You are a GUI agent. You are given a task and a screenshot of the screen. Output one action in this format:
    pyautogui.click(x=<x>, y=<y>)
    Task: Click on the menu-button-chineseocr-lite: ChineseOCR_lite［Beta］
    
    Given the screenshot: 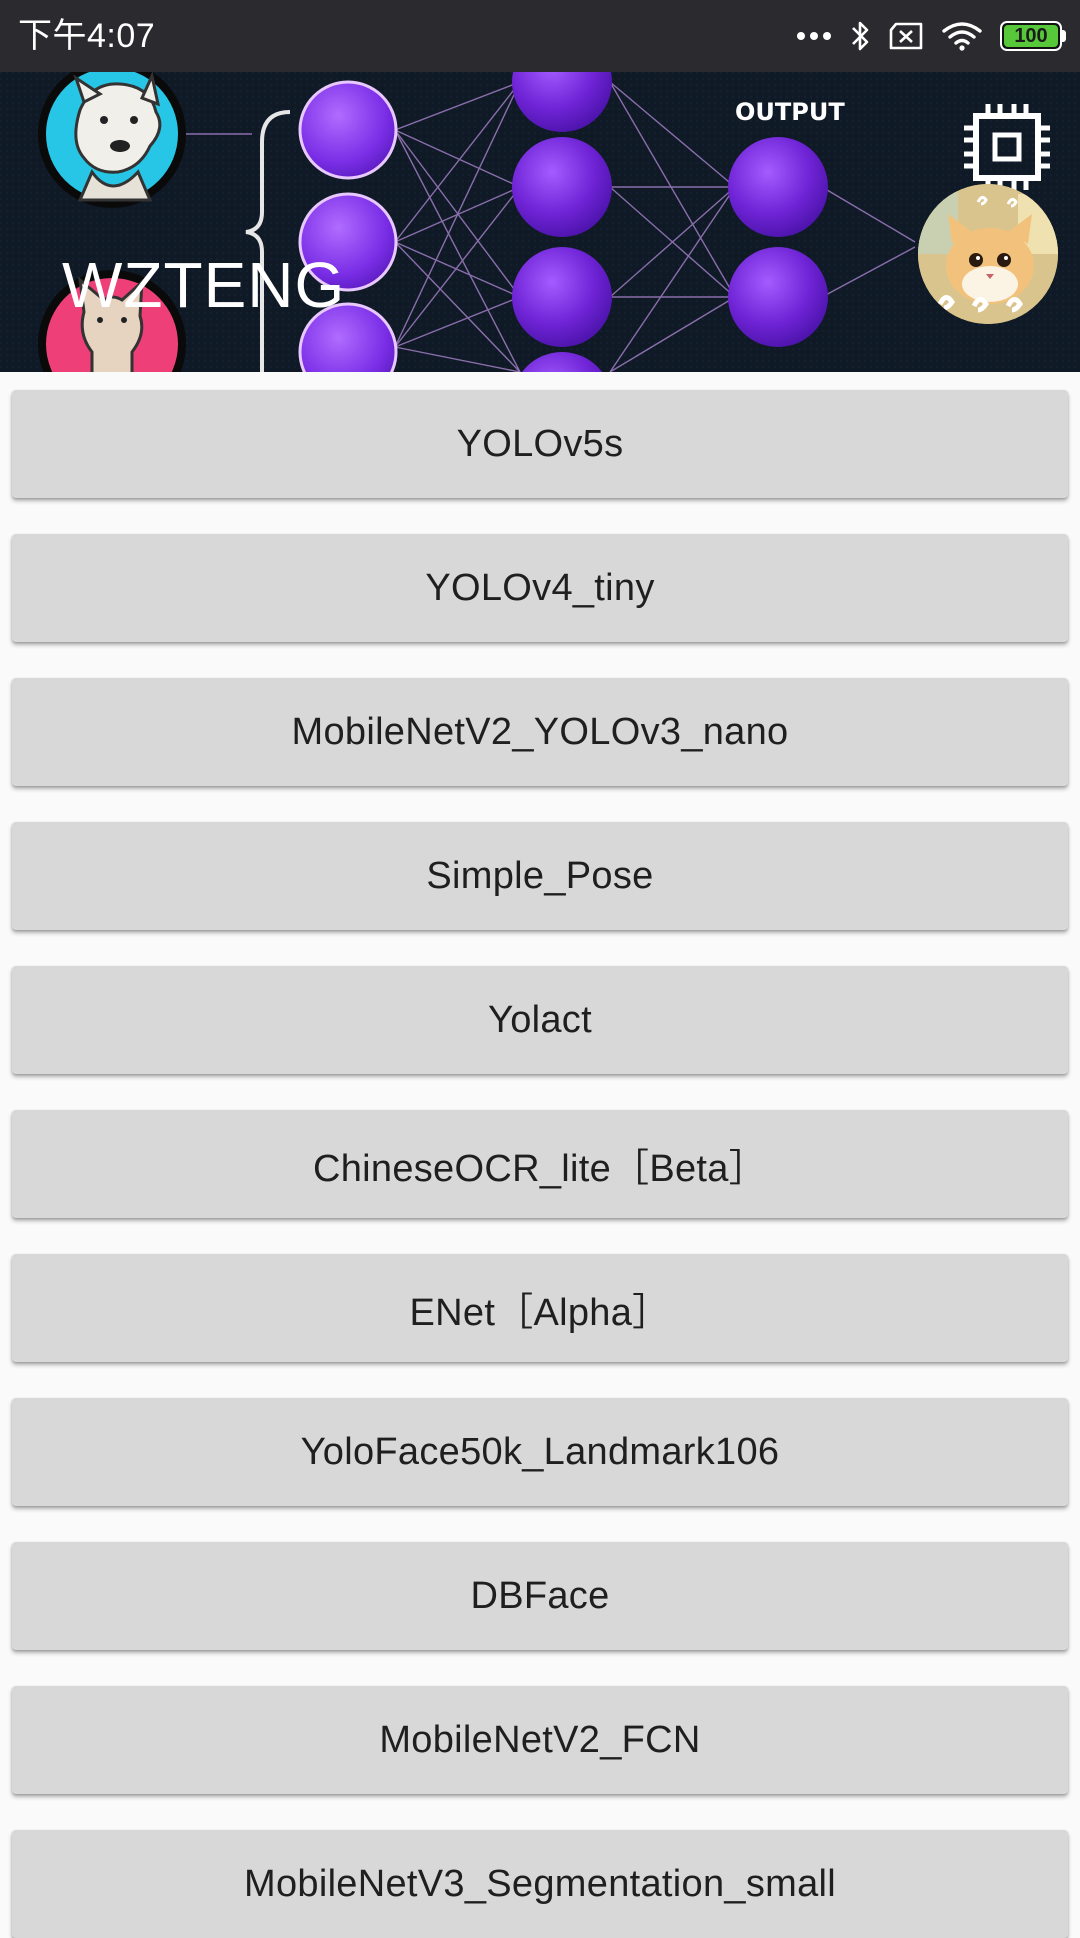 What is the action you would take?
    pyautogui.click(x=540, y=1164)
    